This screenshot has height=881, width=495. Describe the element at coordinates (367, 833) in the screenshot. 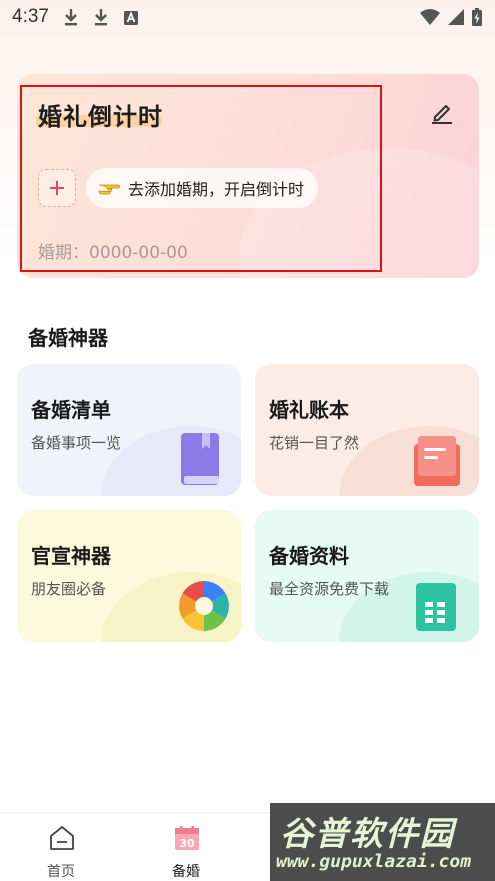

I see `watermark-title: 谷普软件园` at that location.